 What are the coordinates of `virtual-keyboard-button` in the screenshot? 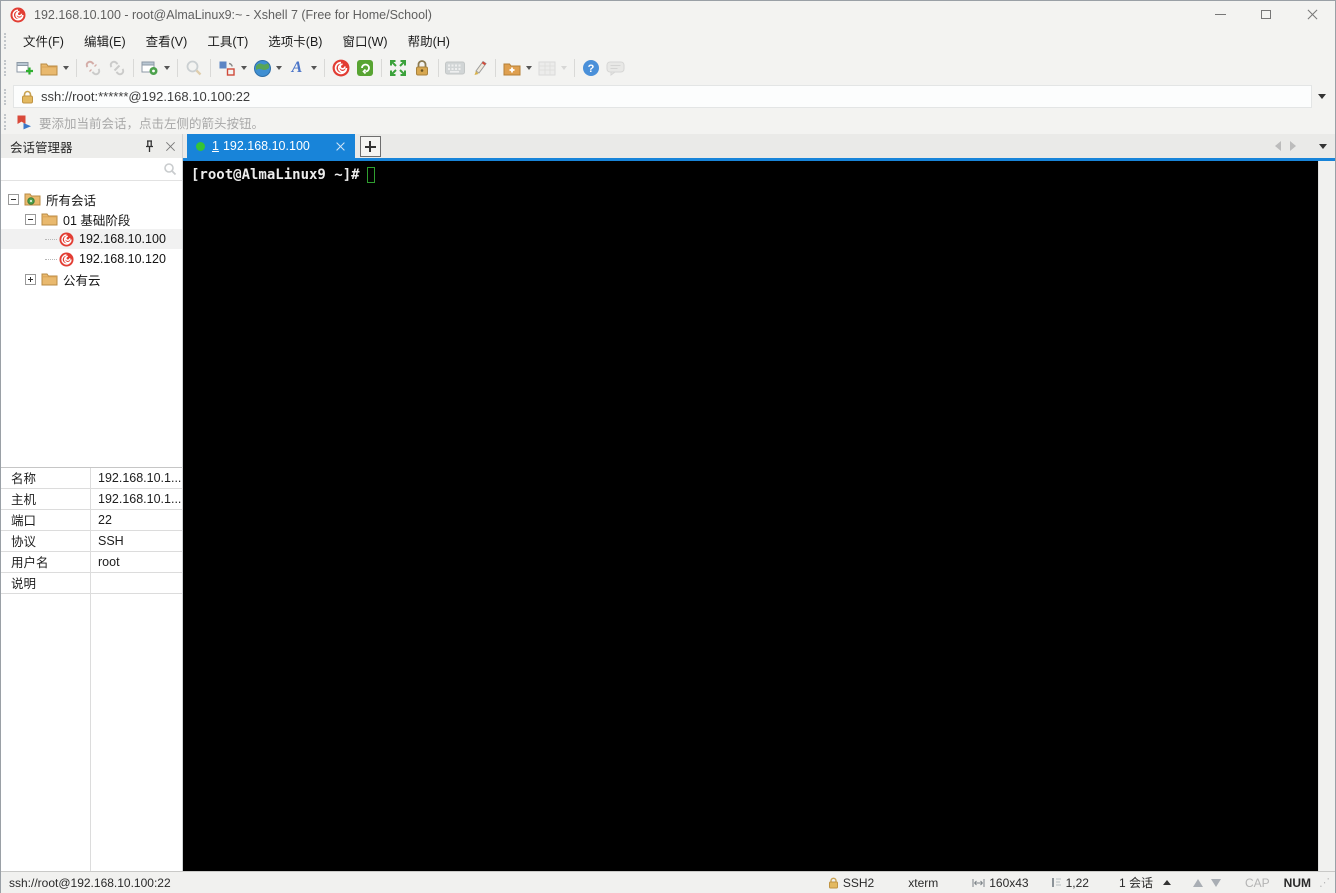 It's located at (455, 68).